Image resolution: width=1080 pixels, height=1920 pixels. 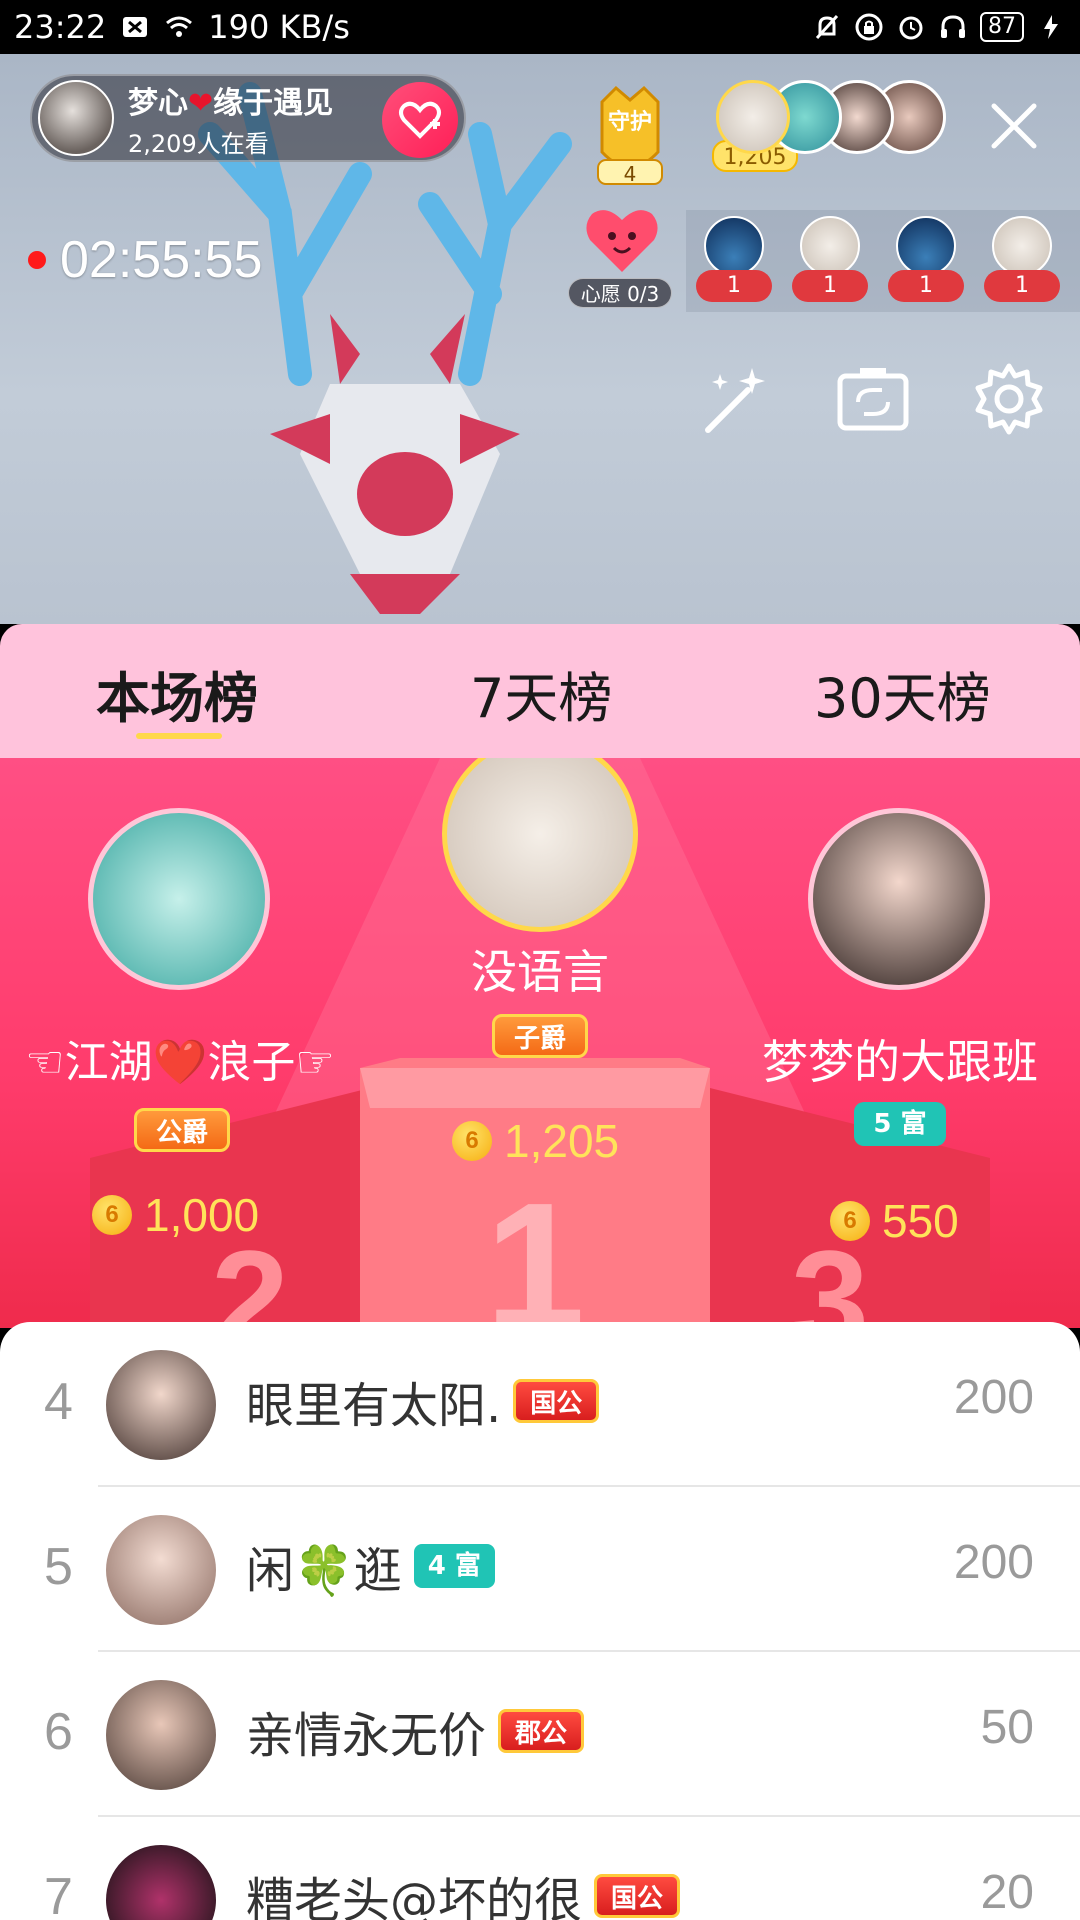 I want to click on network-speed: 190 KB/s, so click(x=279, y=27).